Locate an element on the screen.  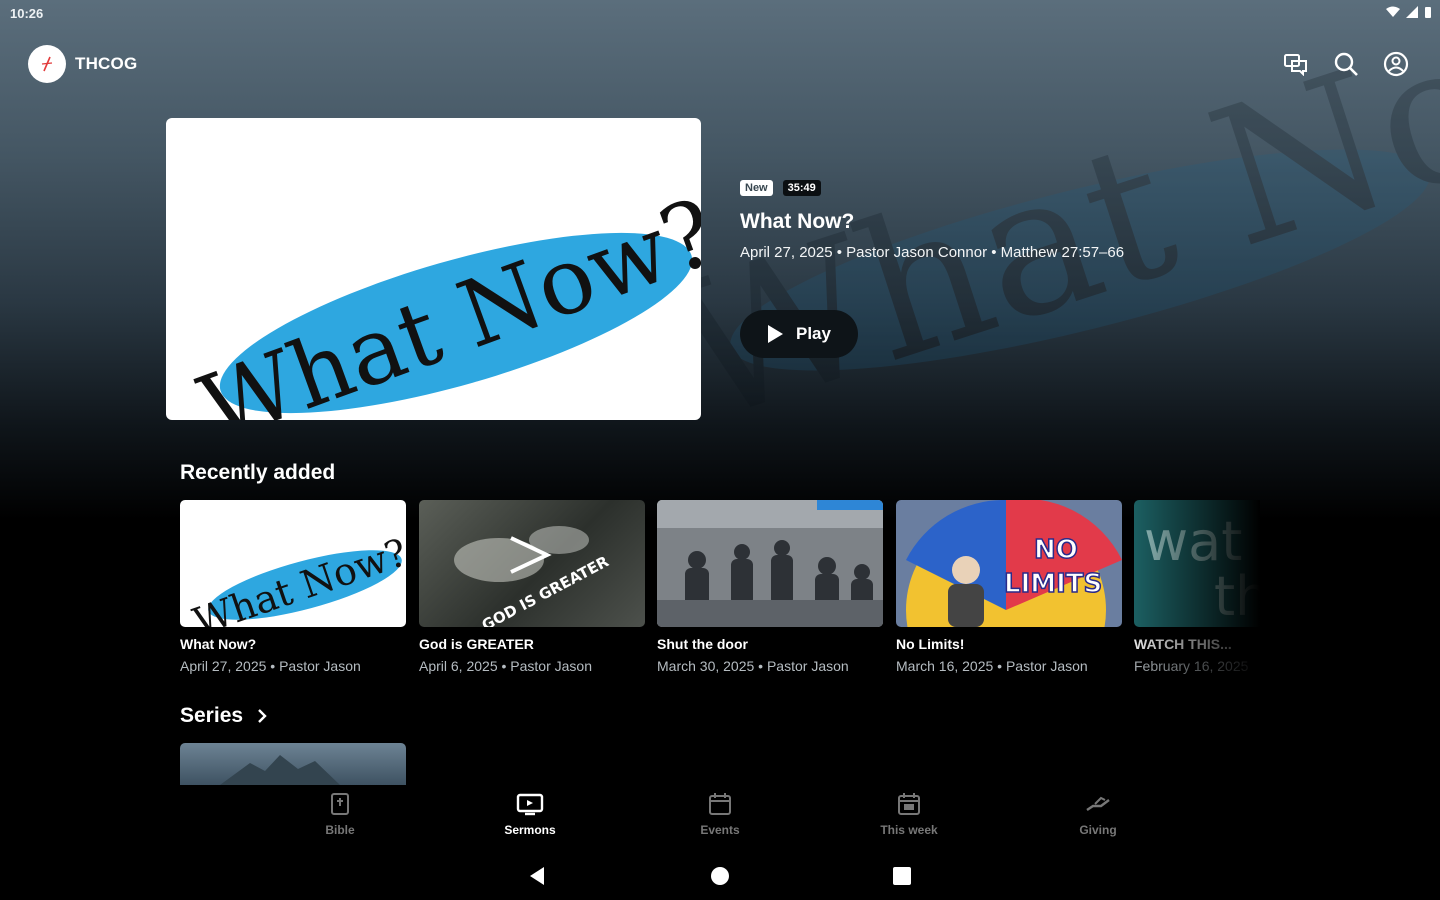
chevron-right-icon is located at coordinates (262, 716).